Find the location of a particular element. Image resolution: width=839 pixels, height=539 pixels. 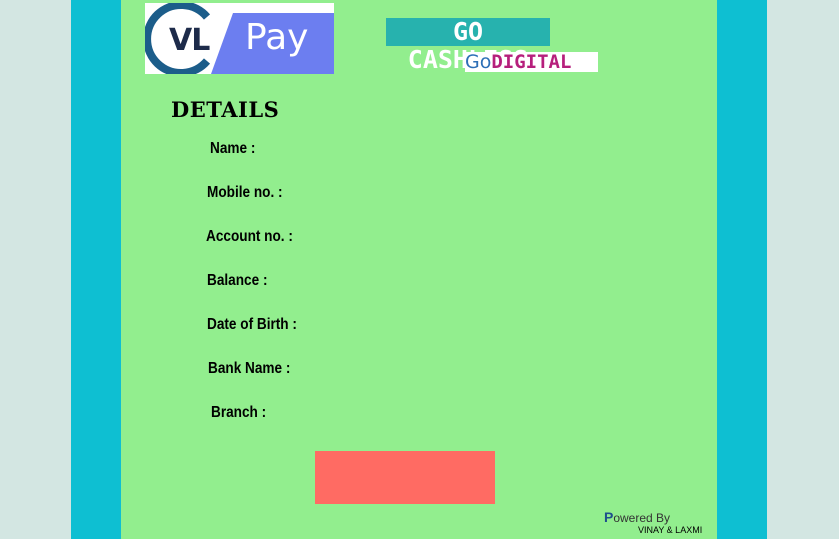

mobile-label: Mobile no. : is located at coordinates (245, 192).